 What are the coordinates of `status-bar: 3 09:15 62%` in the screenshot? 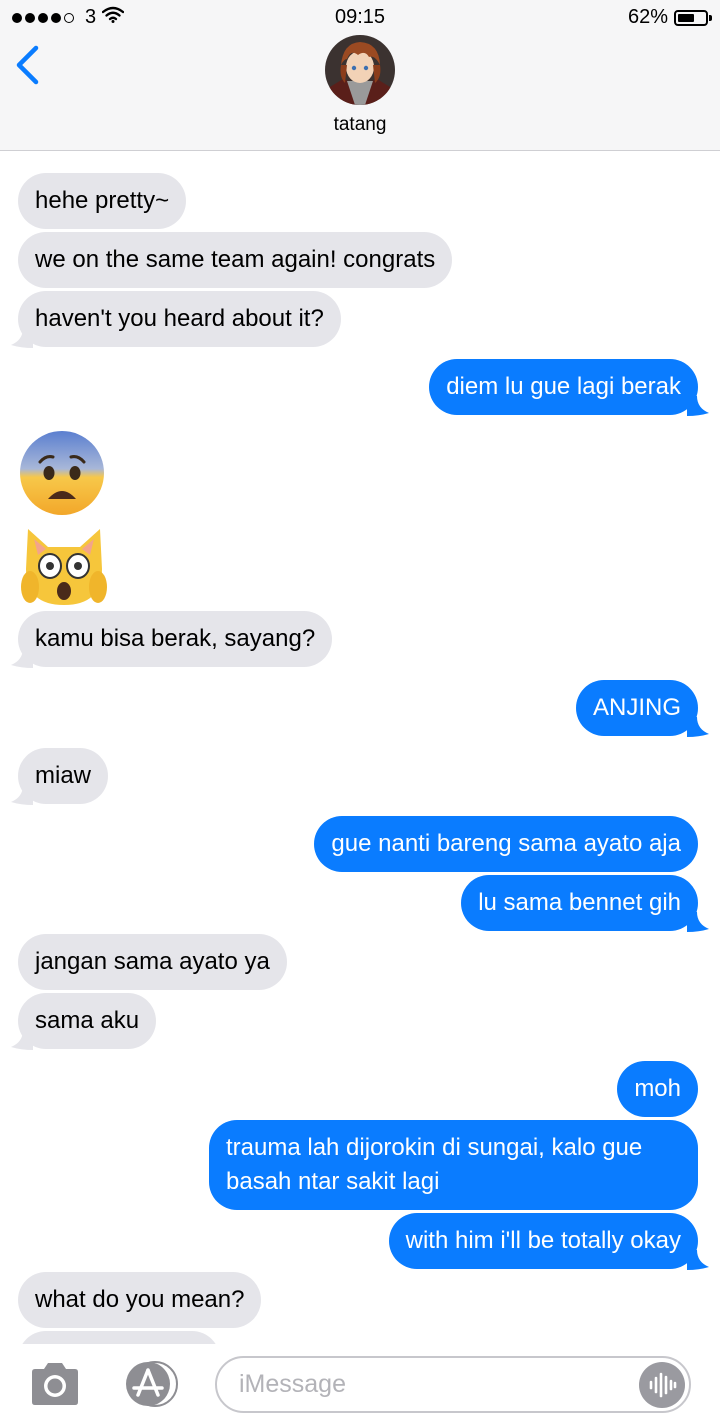 It's located at (360, 18).